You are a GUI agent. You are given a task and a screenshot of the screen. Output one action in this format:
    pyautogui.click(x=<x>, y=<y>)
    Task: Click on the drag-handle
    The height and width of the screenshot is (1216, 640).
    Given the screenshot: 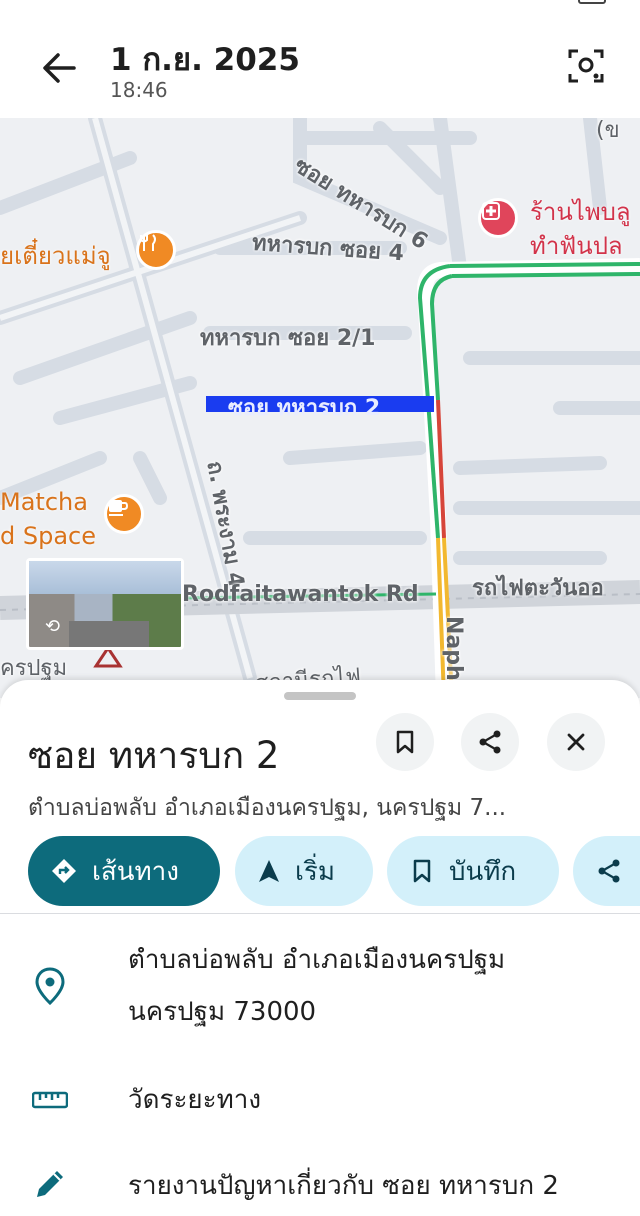 What is the action you would take?
    pyautogui.click(x=320, y=696)
    